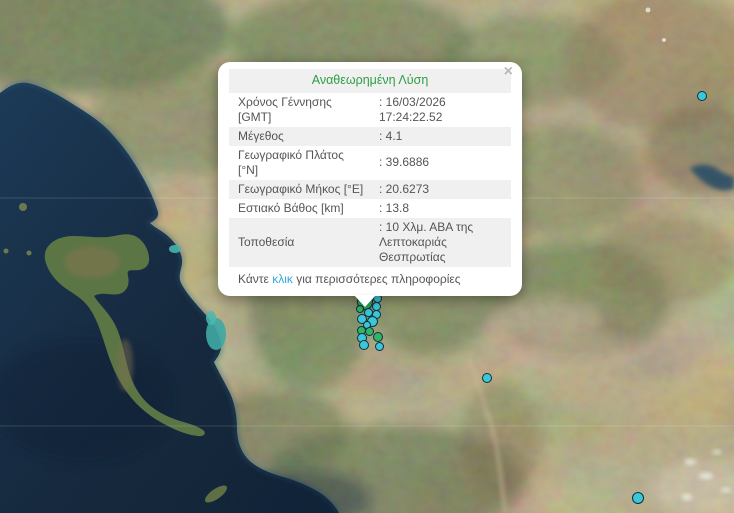  I want to click on row-label: Εστιακό Βάθος [km], so click(291, 207).